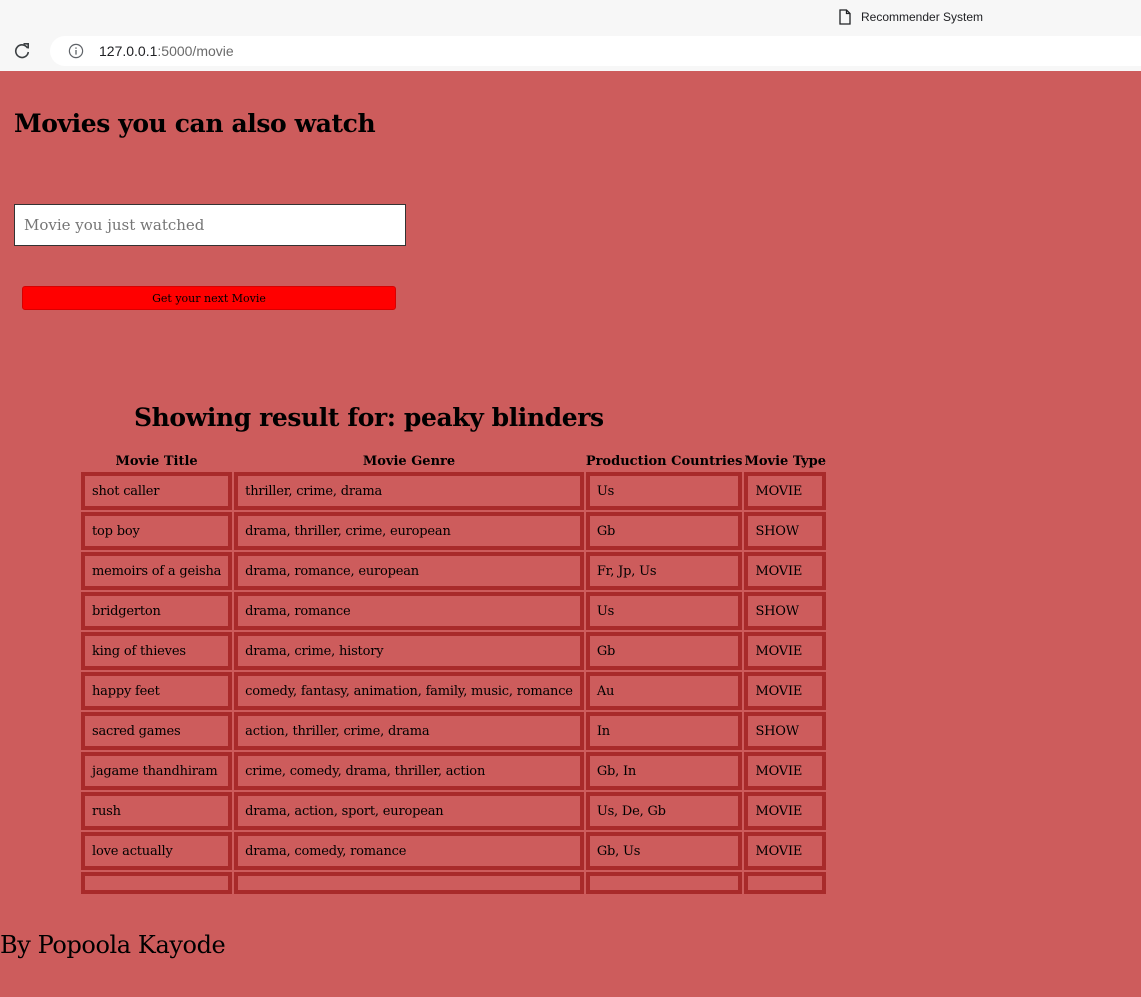  I want to click on cell-countries: In, so click(664, 731).